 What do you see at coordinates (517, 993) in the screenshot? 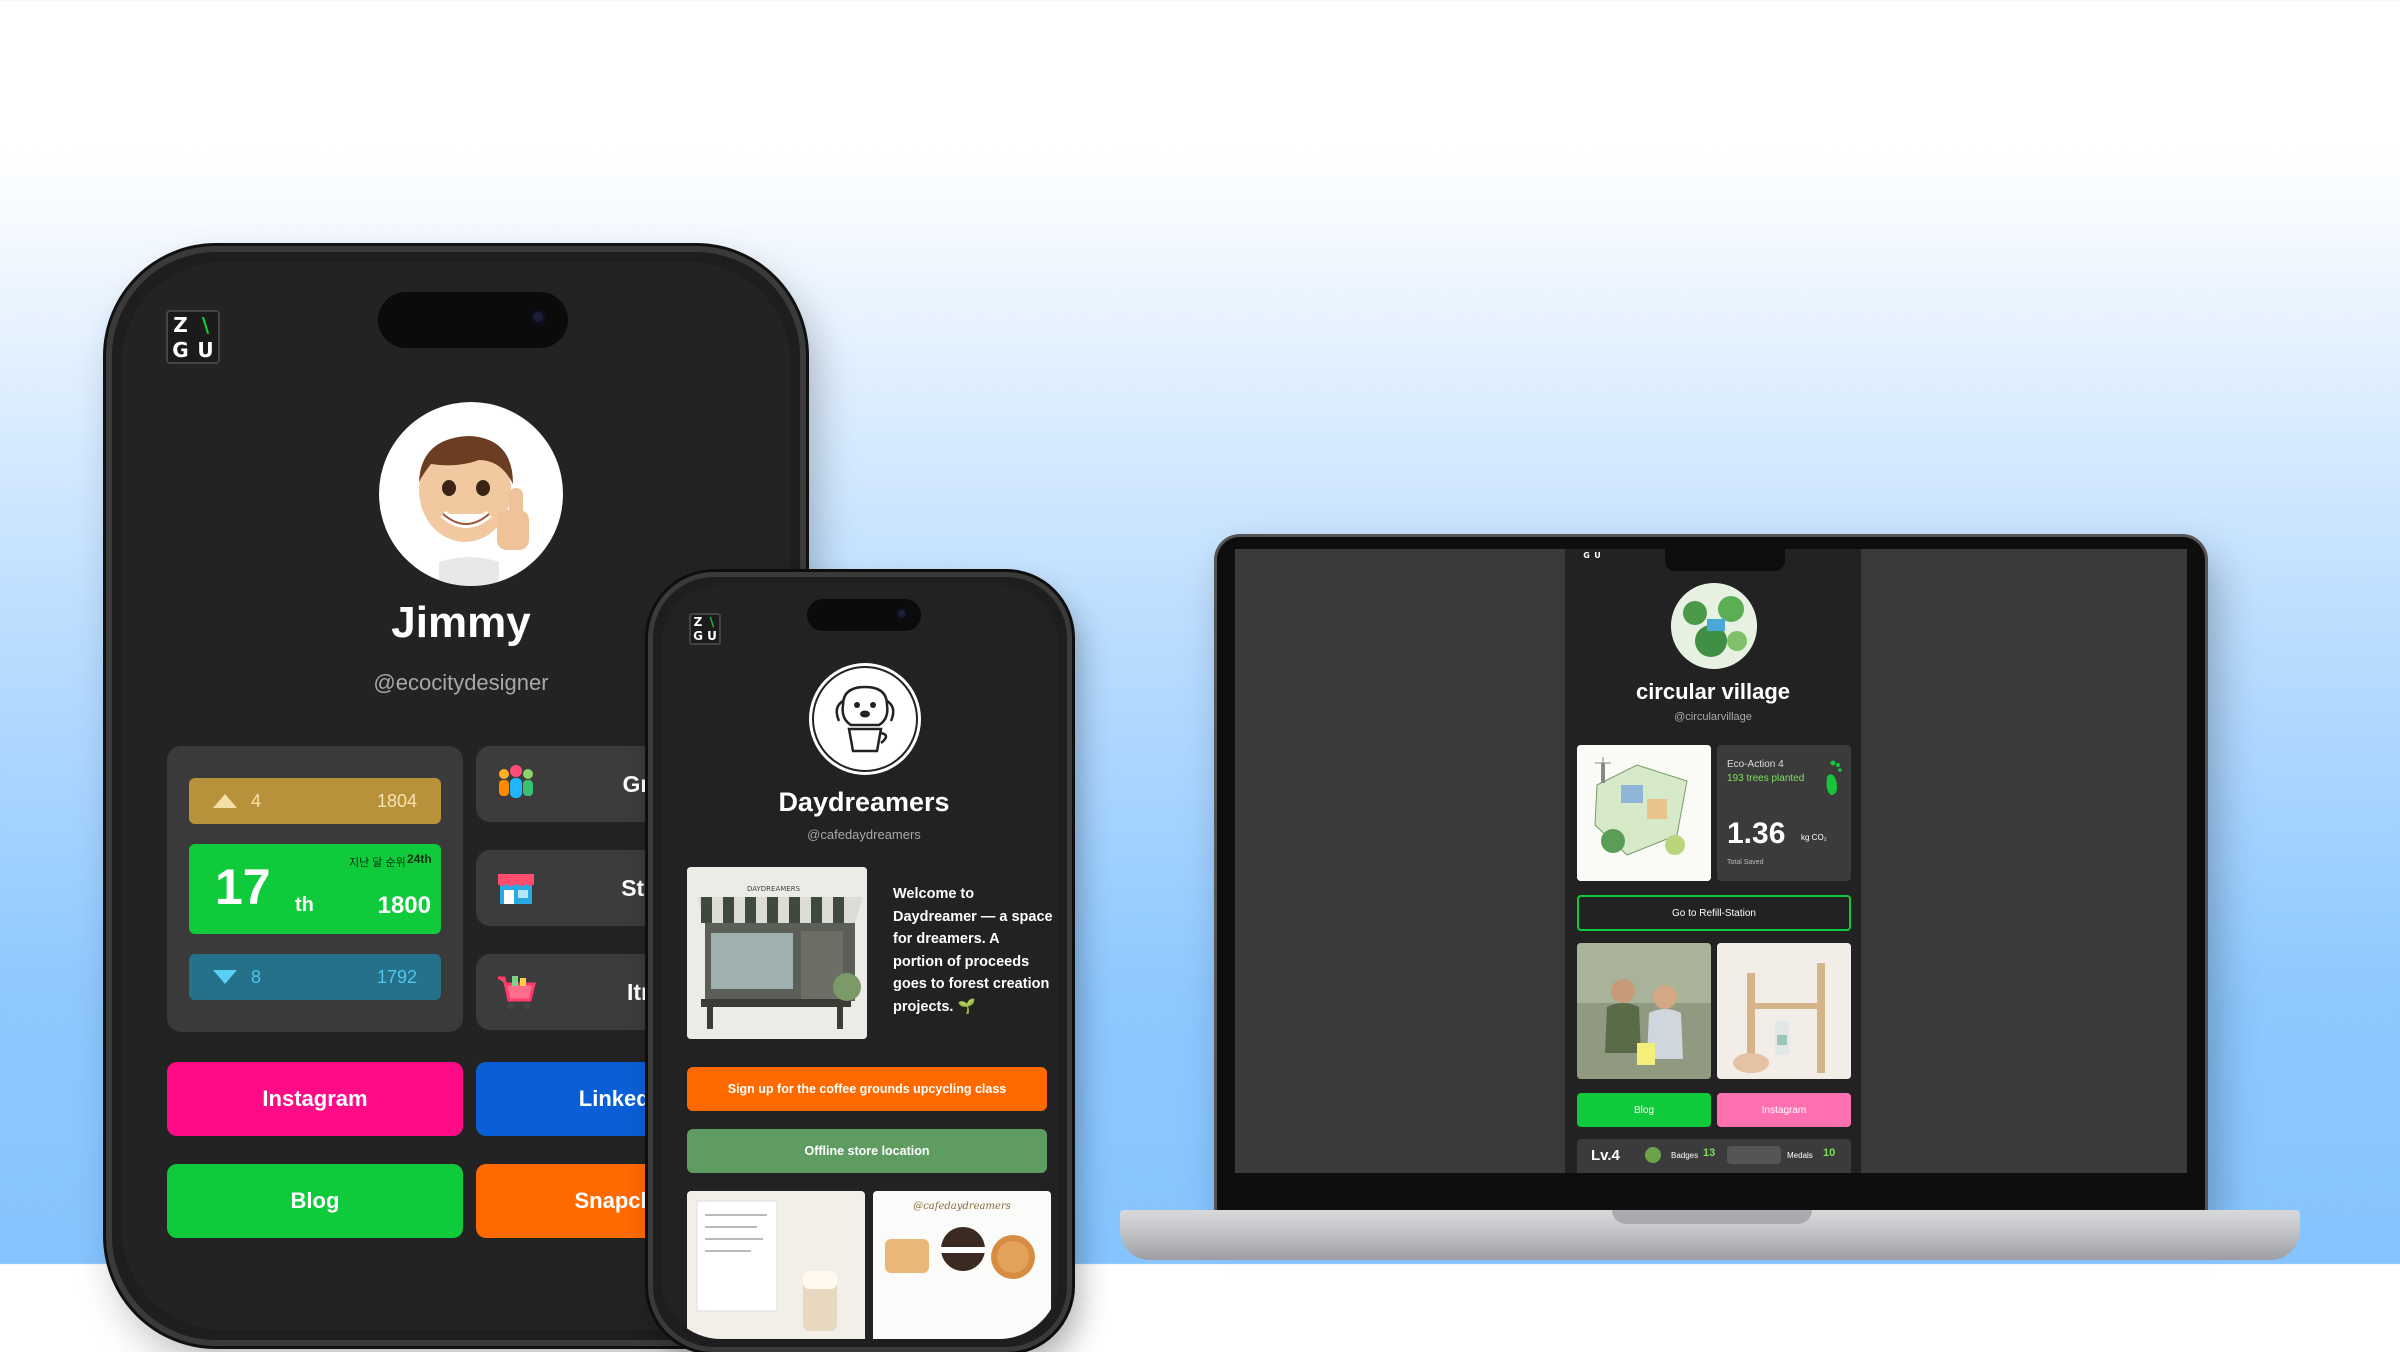
I see `shopping-cart-icon` at bounding box center [517, 993].